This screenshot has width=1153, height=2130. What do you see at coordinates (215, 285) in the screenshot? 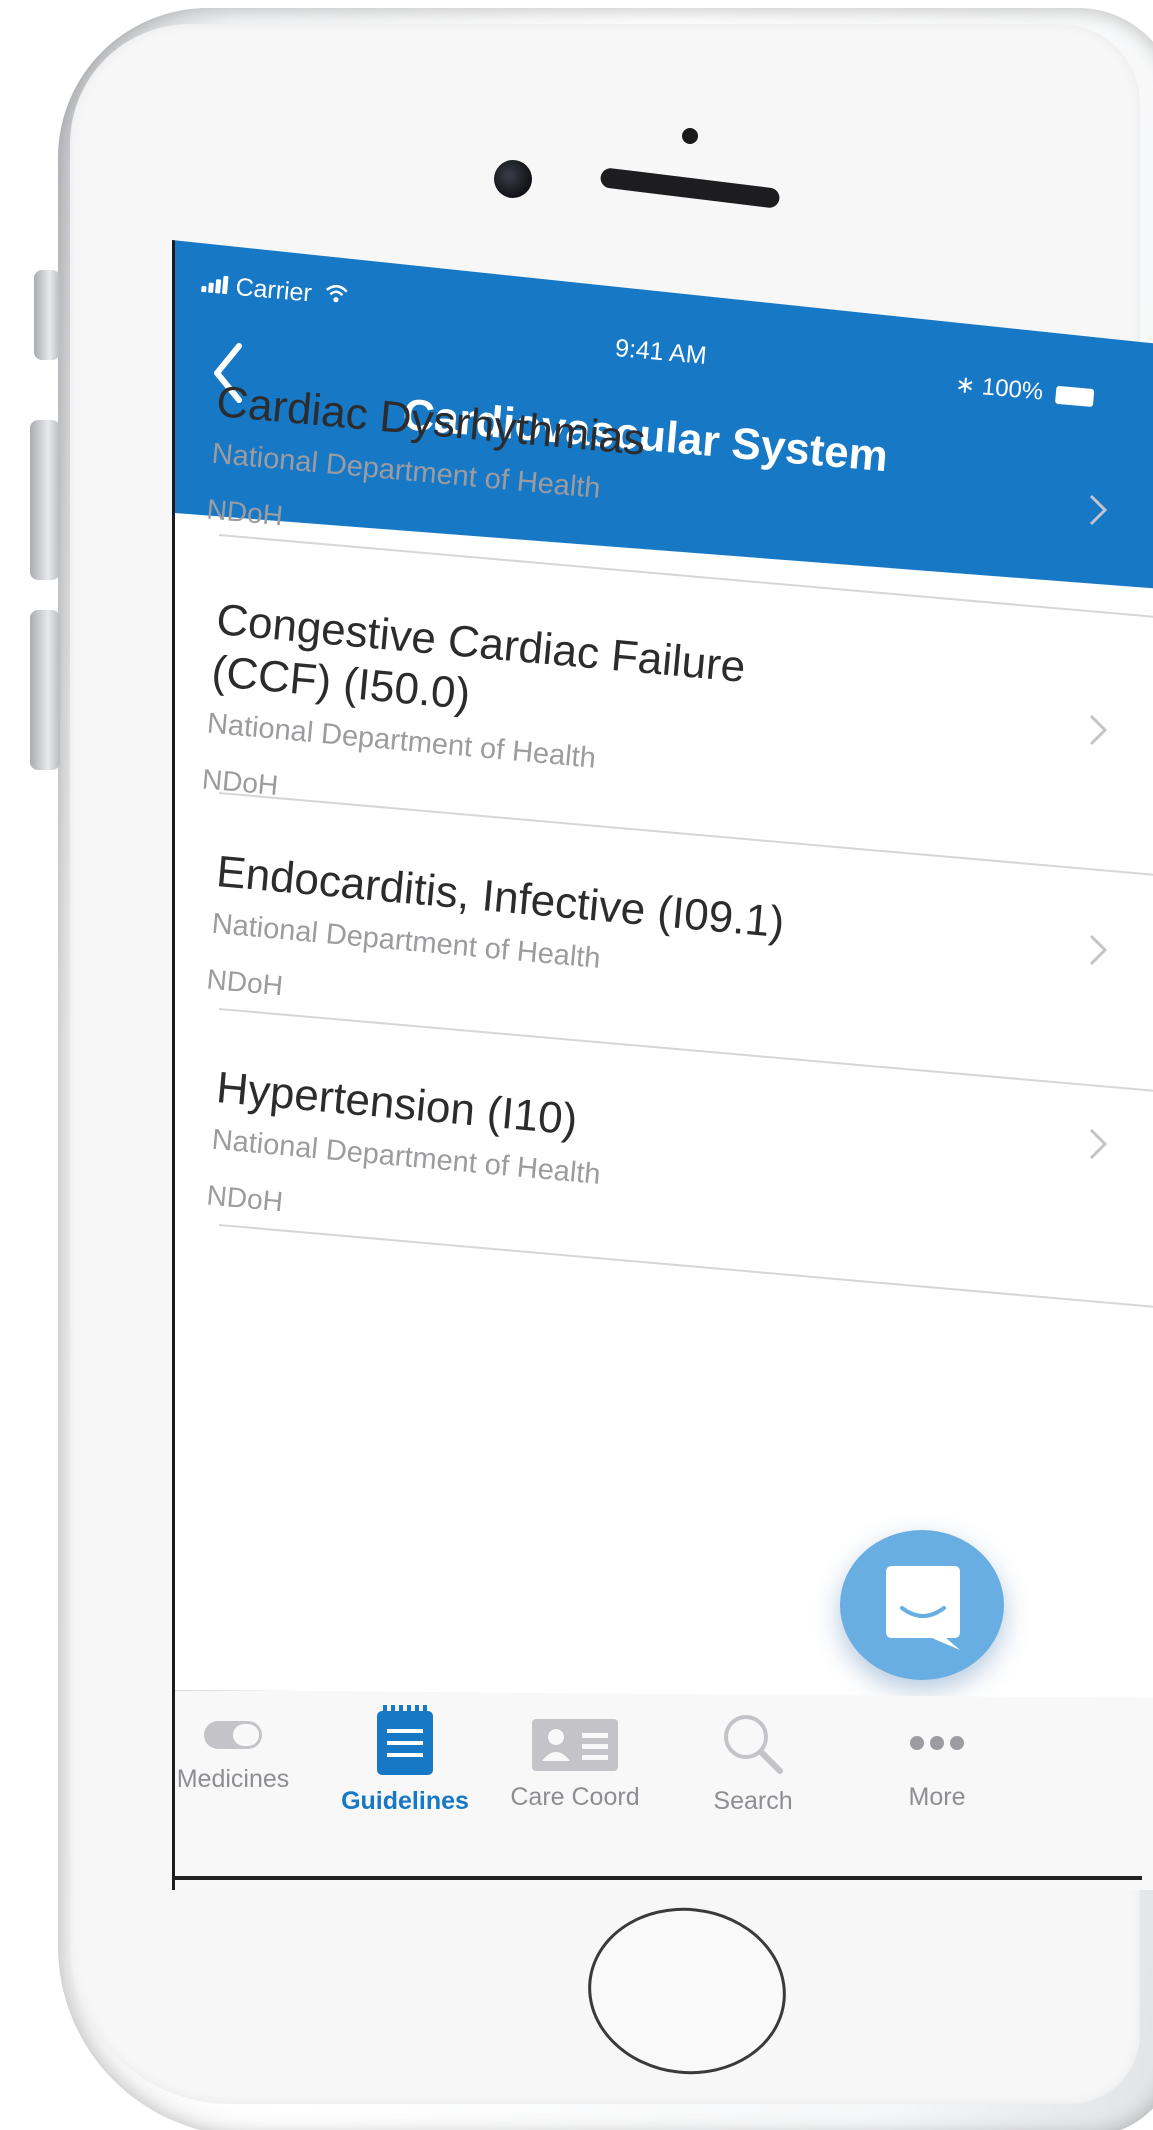
I see `signal-icon` at bounding box center [215, 285].